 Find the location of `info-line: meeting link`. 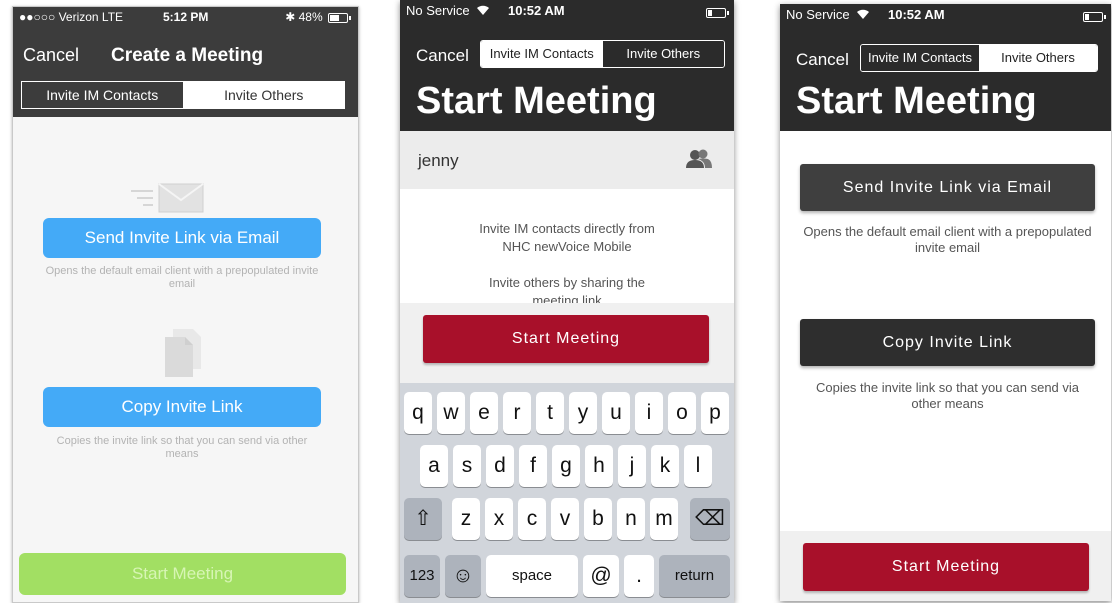

info-line: meeting link is located at coordinates (567, 298).